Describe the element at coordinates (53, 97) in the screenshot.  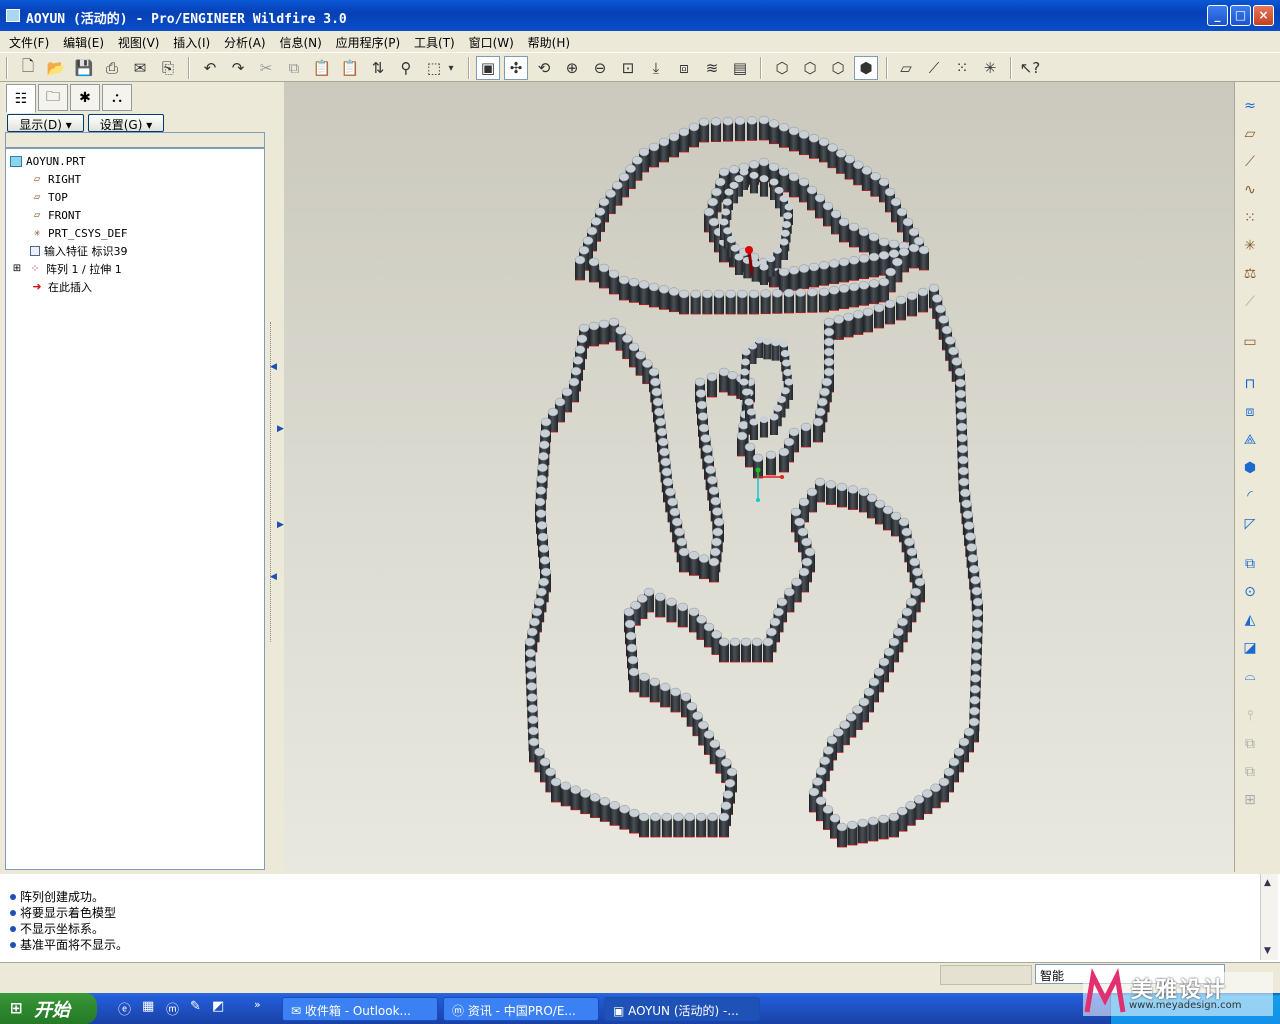
I see `folder-browser-tab: 🗀` at that location.